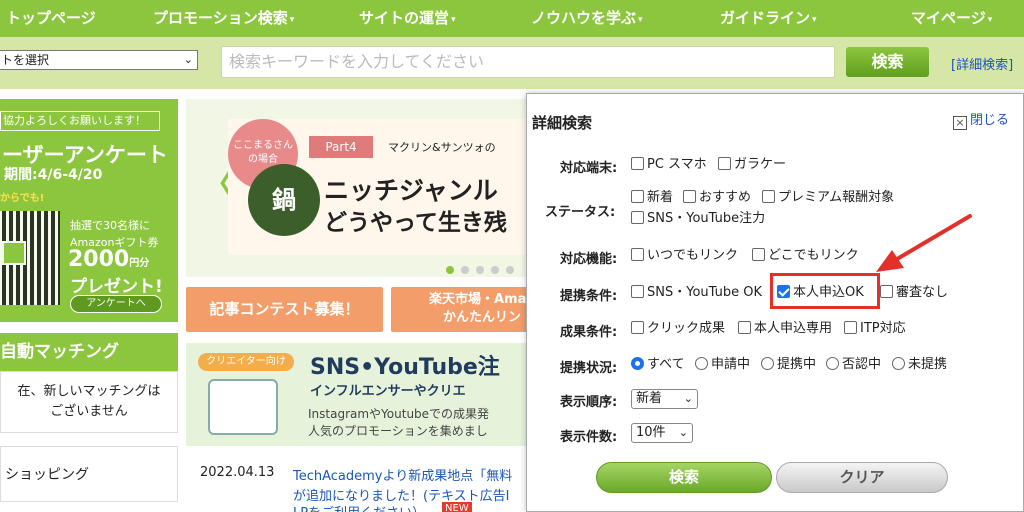 This screenshot has width=1024, height=512. I want to click on checkbox-anywhere-link: どこでもリンク, so click(805, 256).